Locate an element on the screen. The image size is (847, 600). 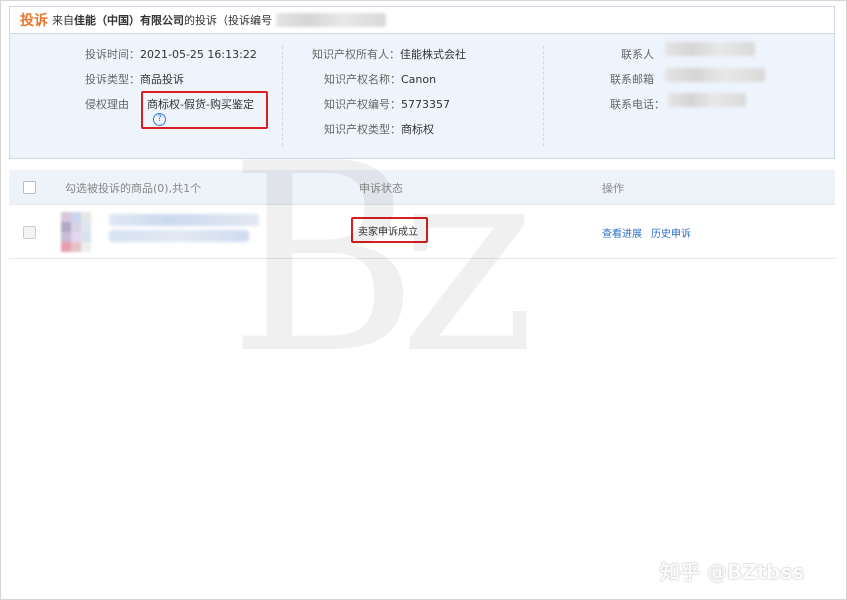
ip-type-row: 知识产权类型：商标权 is located at coordinates (379, 129).